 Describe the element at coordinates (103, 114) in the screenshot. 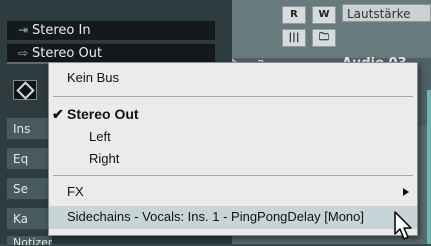

I see `menu-item-label: Stereo Out` at that location.